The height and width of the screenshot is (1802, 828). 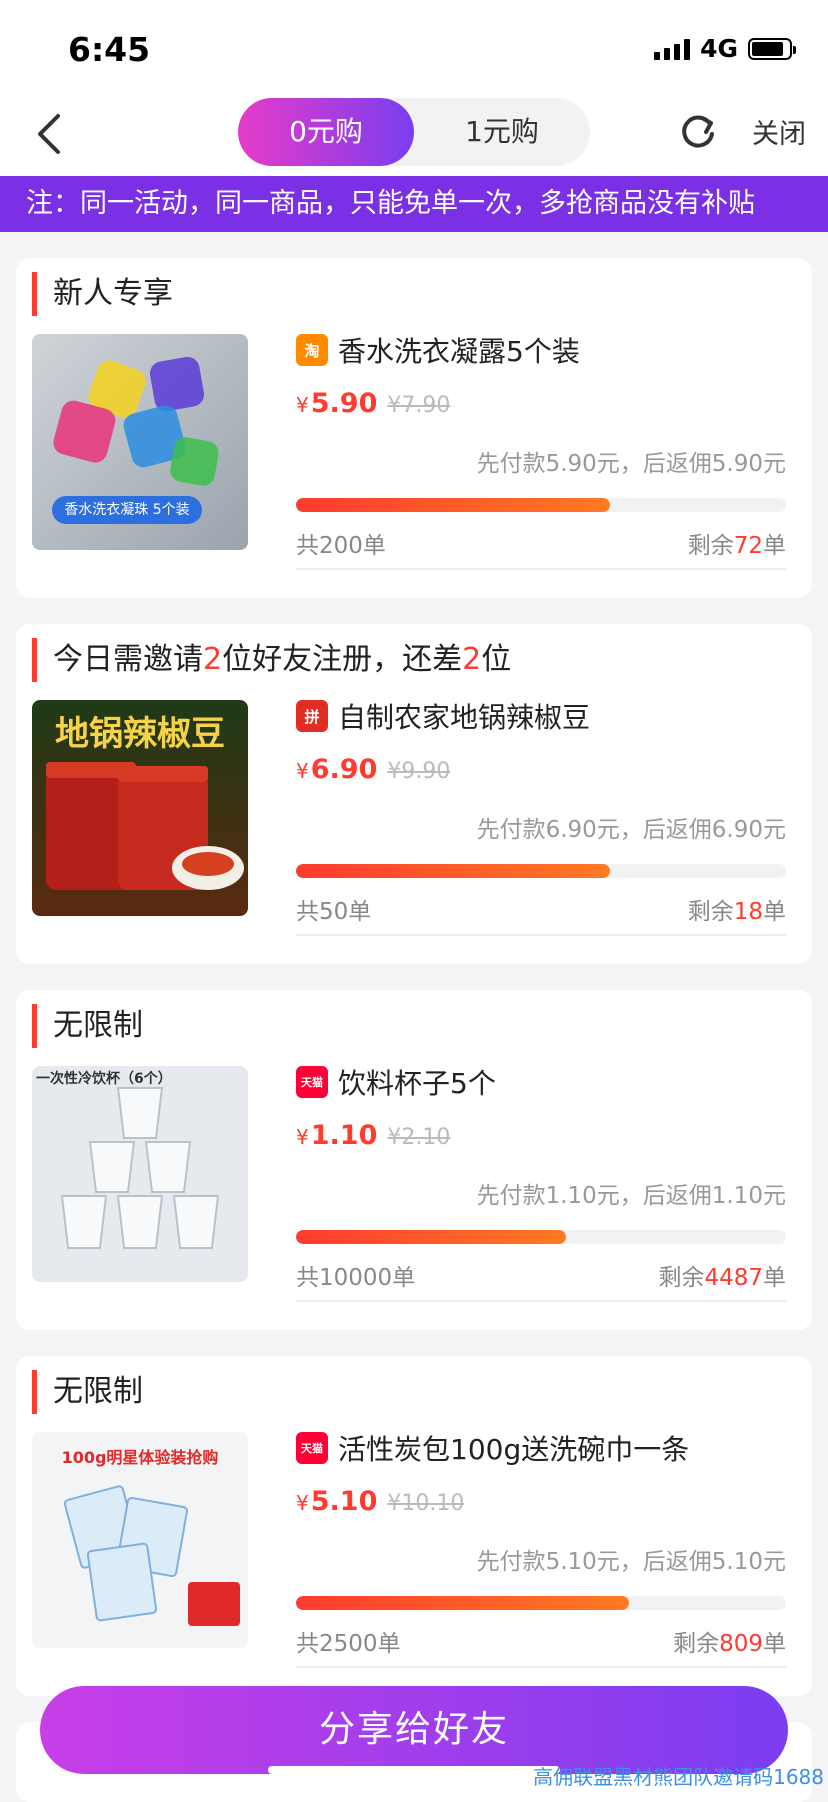 What do you see at coordinates (748, 546) in the screenshot?
I see `remain-count: 72` at bounding box center [748, 546].